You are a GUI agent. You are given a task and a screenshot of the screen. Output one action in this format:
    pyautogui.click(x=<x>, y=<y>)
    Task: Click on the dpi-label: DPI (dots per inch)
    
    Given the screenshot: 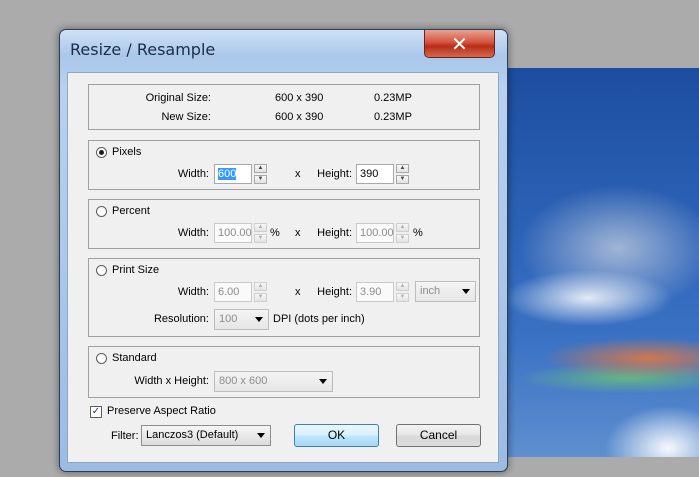 What is the action you would take?
    pyautogui.click(x=319, y=319)
    